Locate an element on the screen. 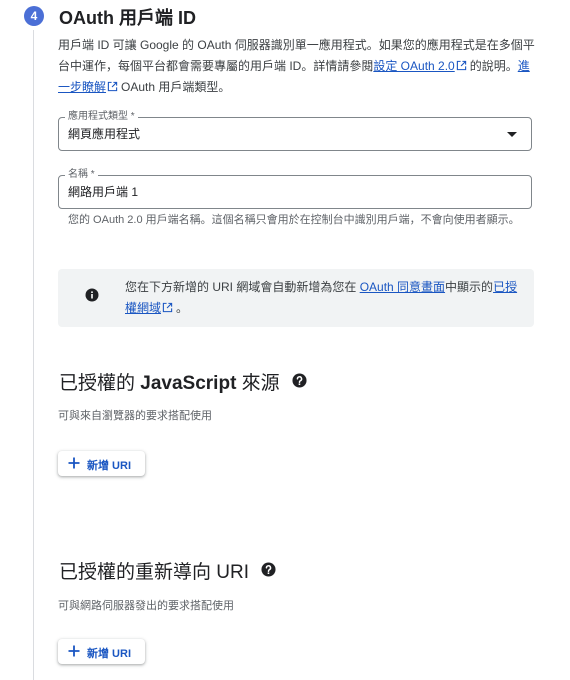 This screenshot has height=680, width=570. description-text-2: 的說明。 is located at coordinates (493, 66).